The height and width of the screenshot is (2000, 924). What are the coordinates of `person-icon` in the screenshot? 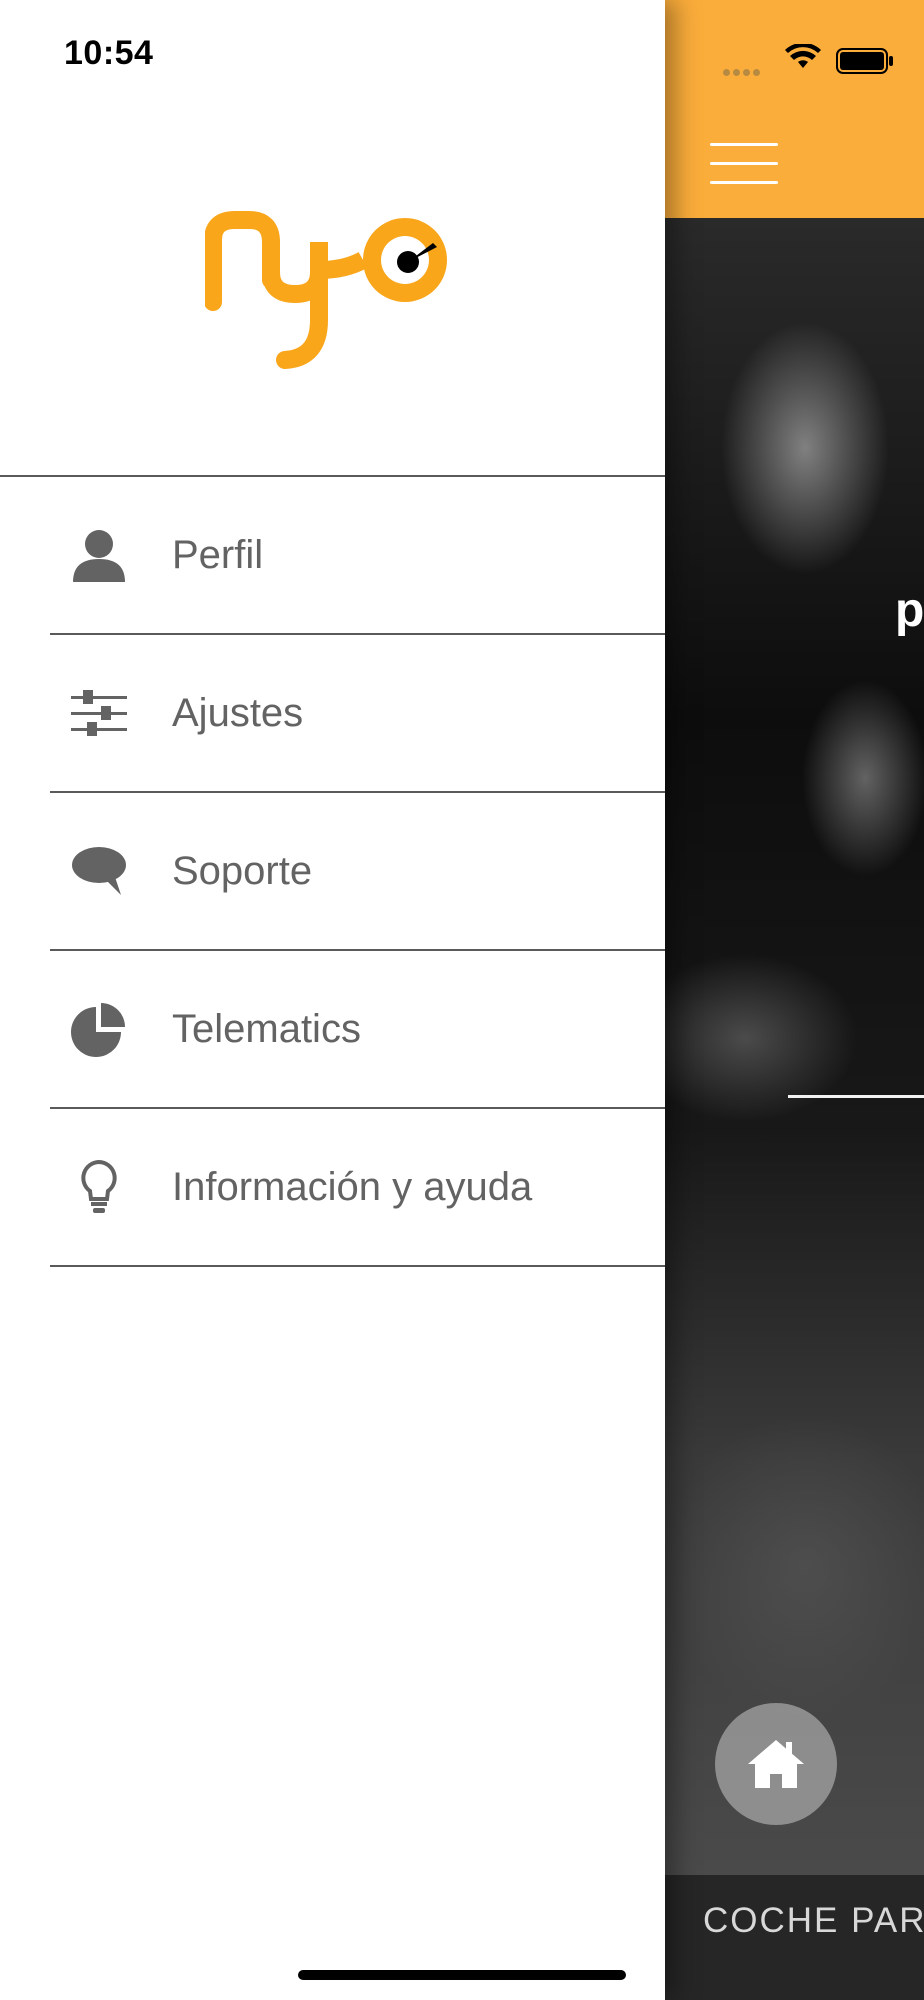 It's located at (99, 555).